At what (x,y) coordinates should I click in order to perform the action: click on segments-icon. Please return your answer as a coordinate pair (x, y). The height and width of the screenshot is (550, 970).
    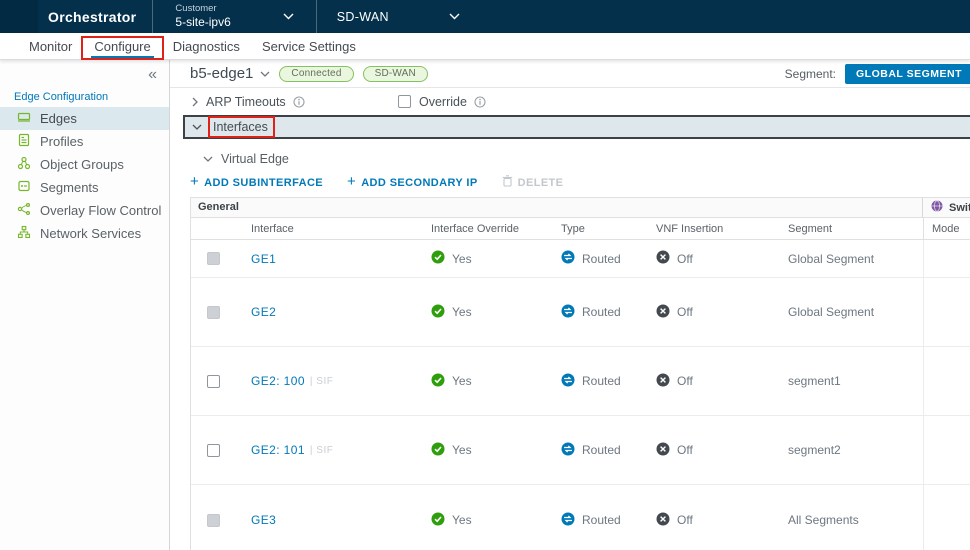
    Looking at the image, I should click on (24, 187).